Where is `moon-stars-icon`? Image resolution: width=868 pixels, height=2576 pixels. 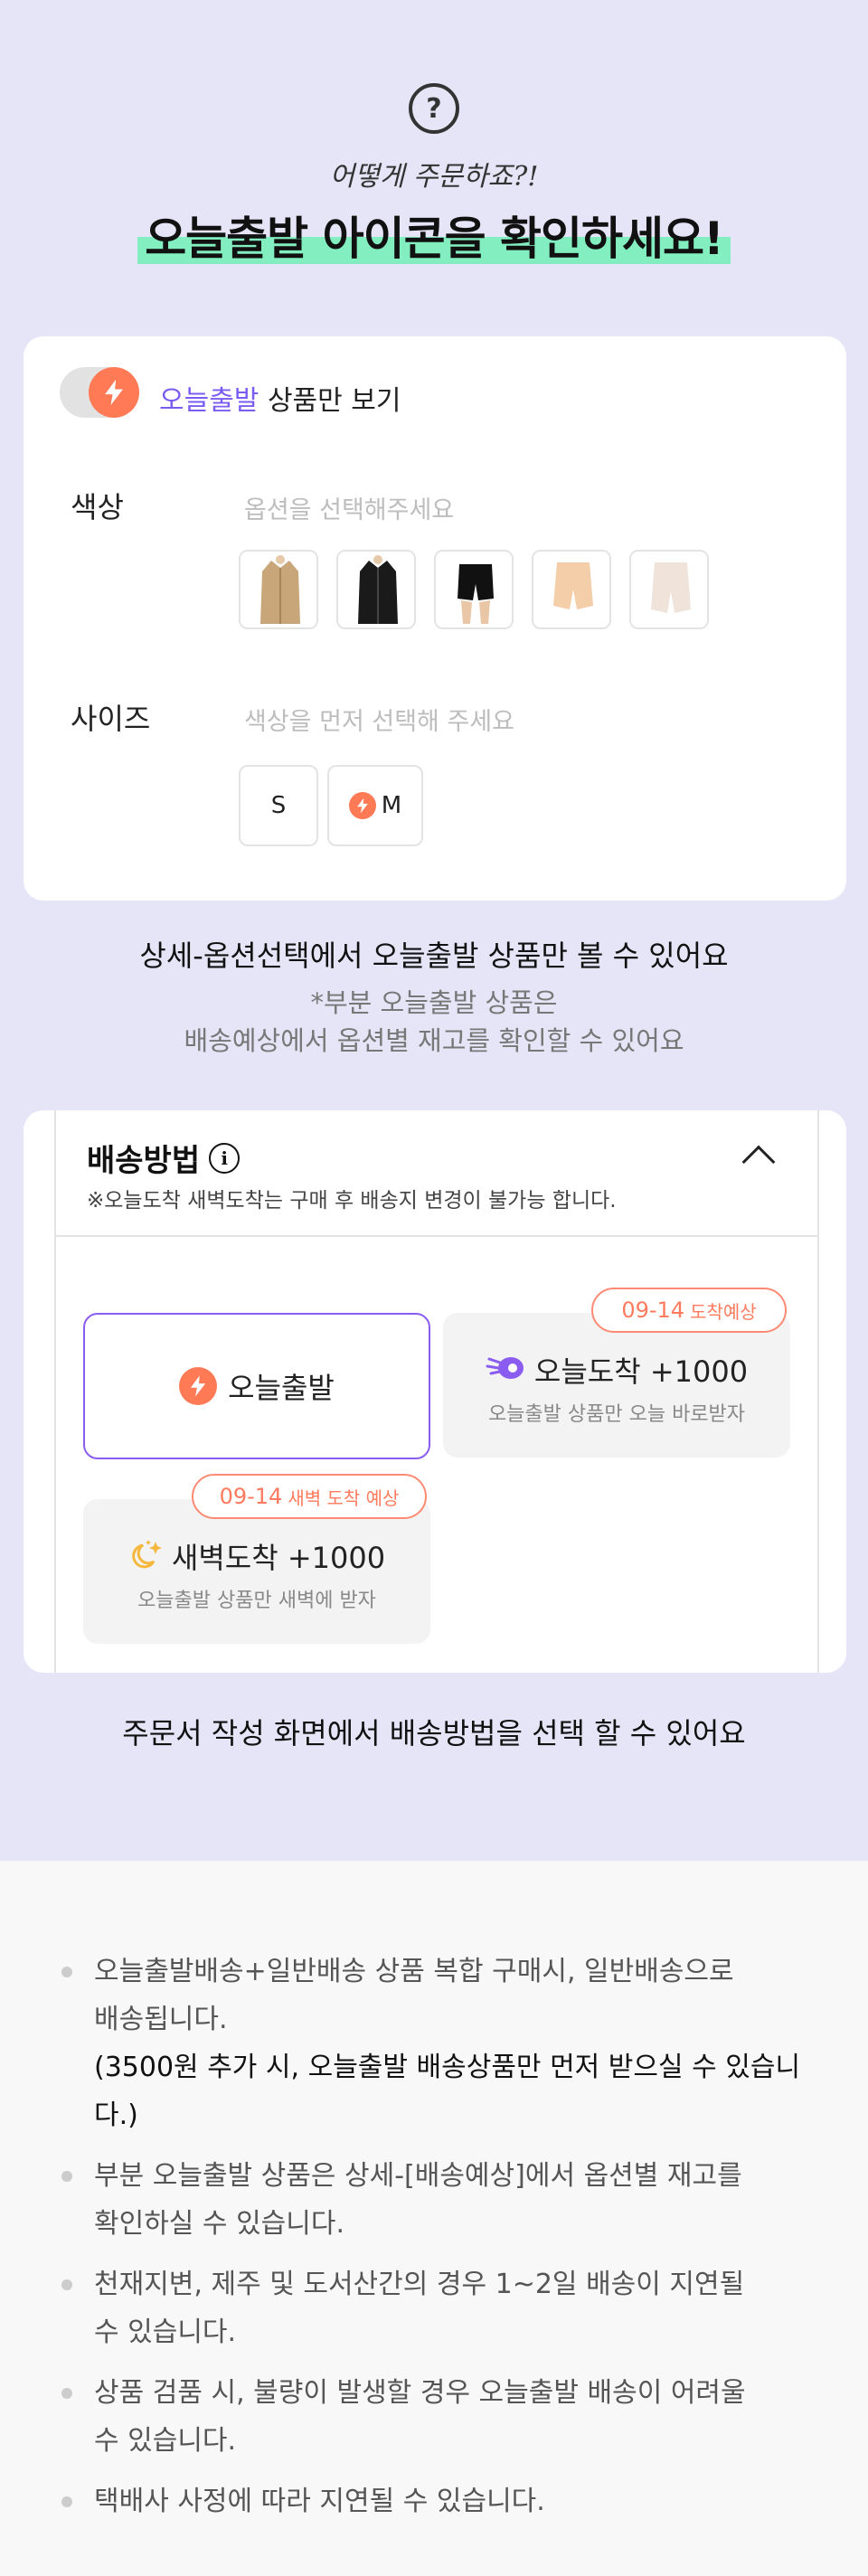 moon-stars-icon is located at coordinates (147, 1556).